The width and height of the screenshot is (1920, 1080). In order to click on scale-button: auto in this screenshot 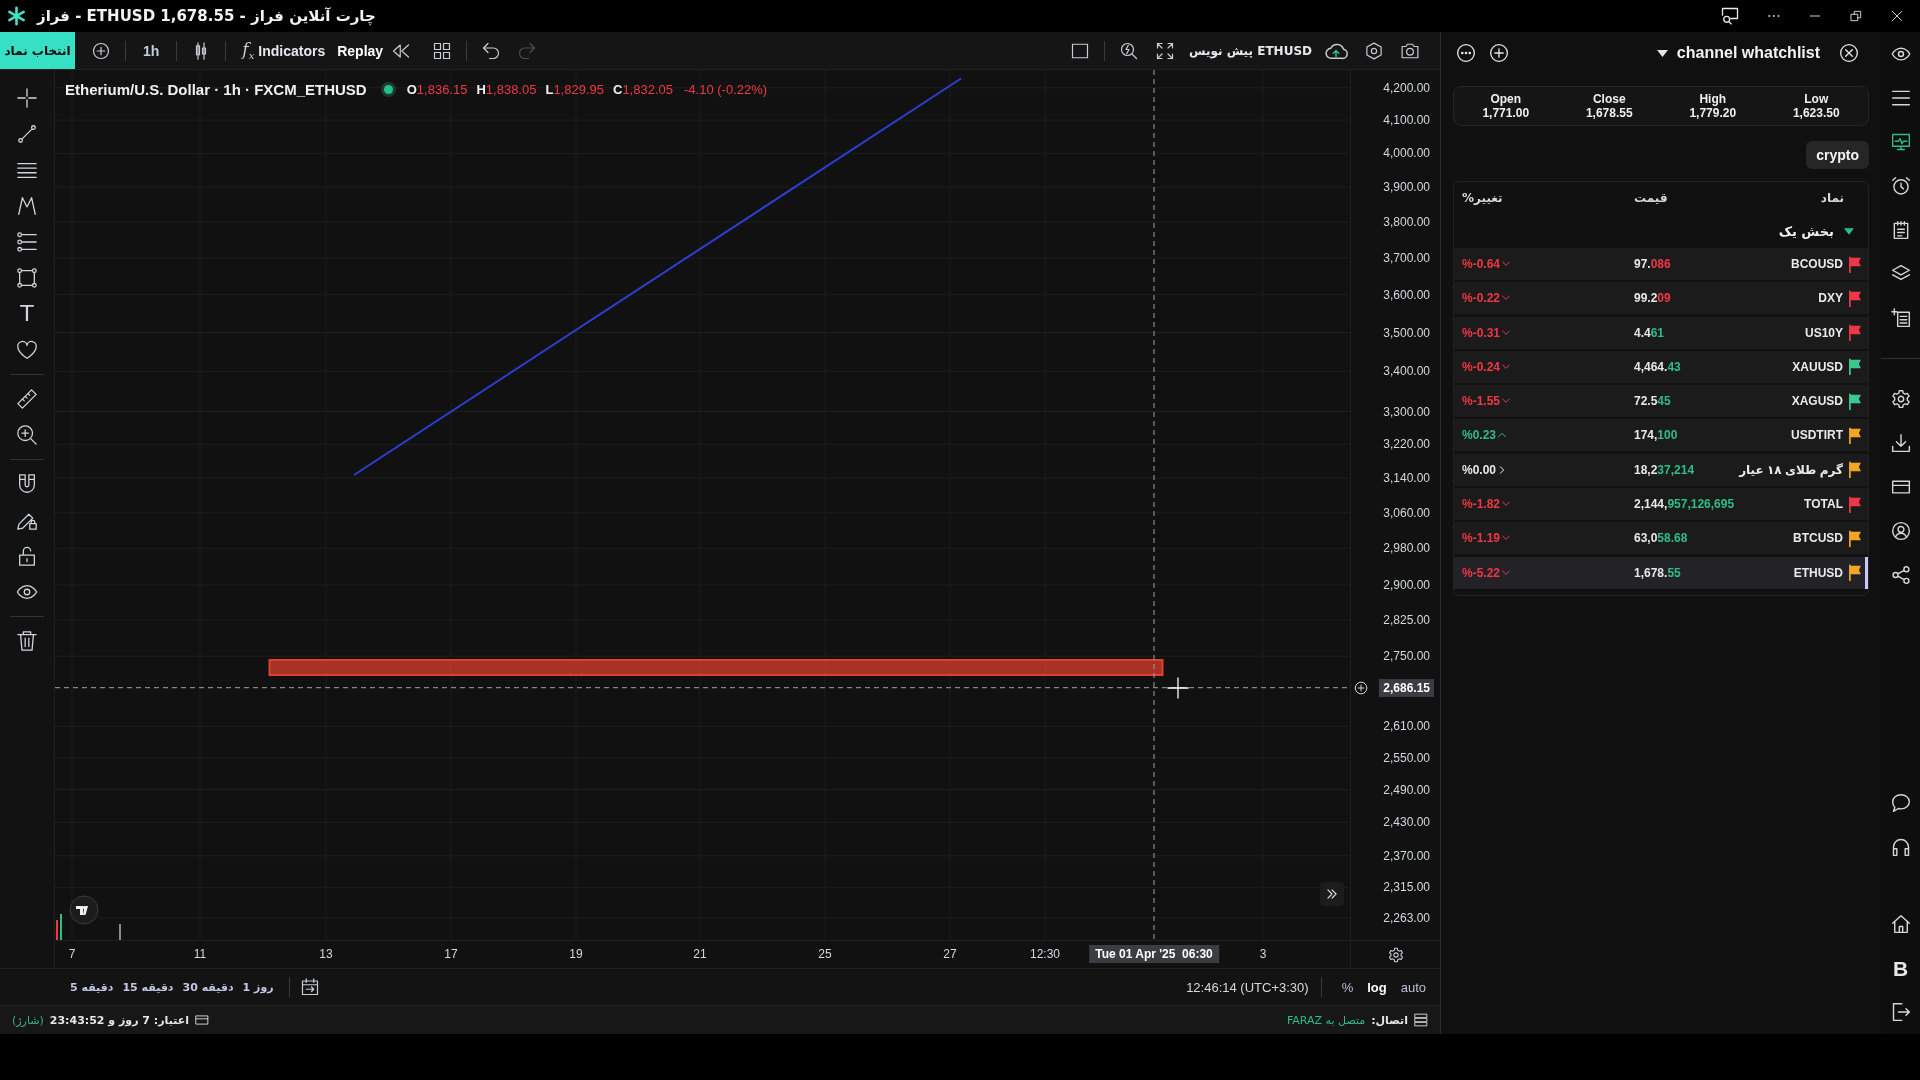, I will do `click(1413, 987)`.